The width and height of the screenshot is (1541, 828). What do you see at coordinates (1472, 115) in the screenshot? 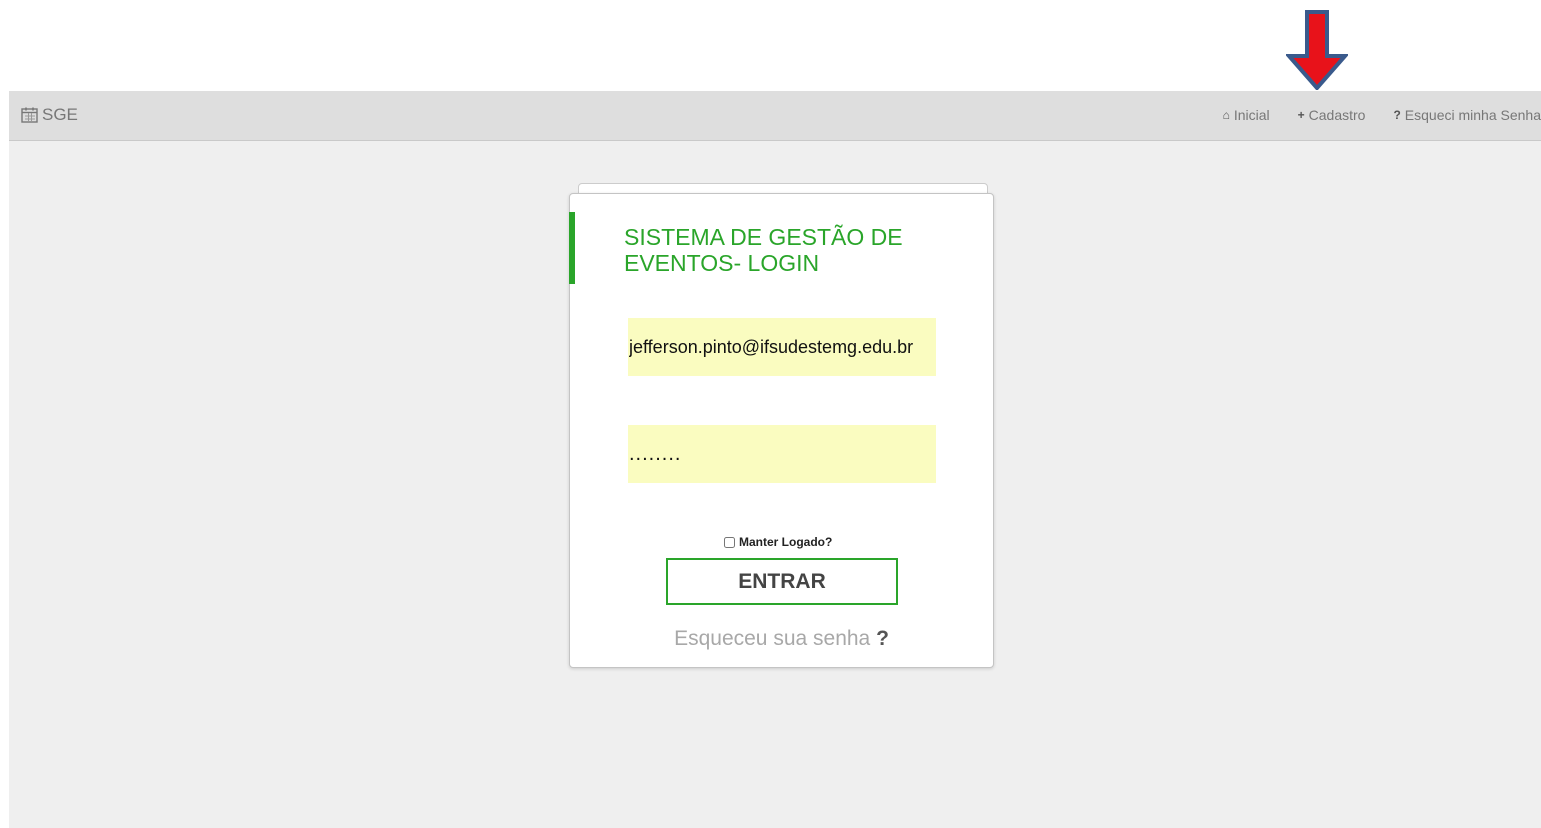
I see `nav-link-label: Esqueci minha Senha` at bounding box center [1472, 115].